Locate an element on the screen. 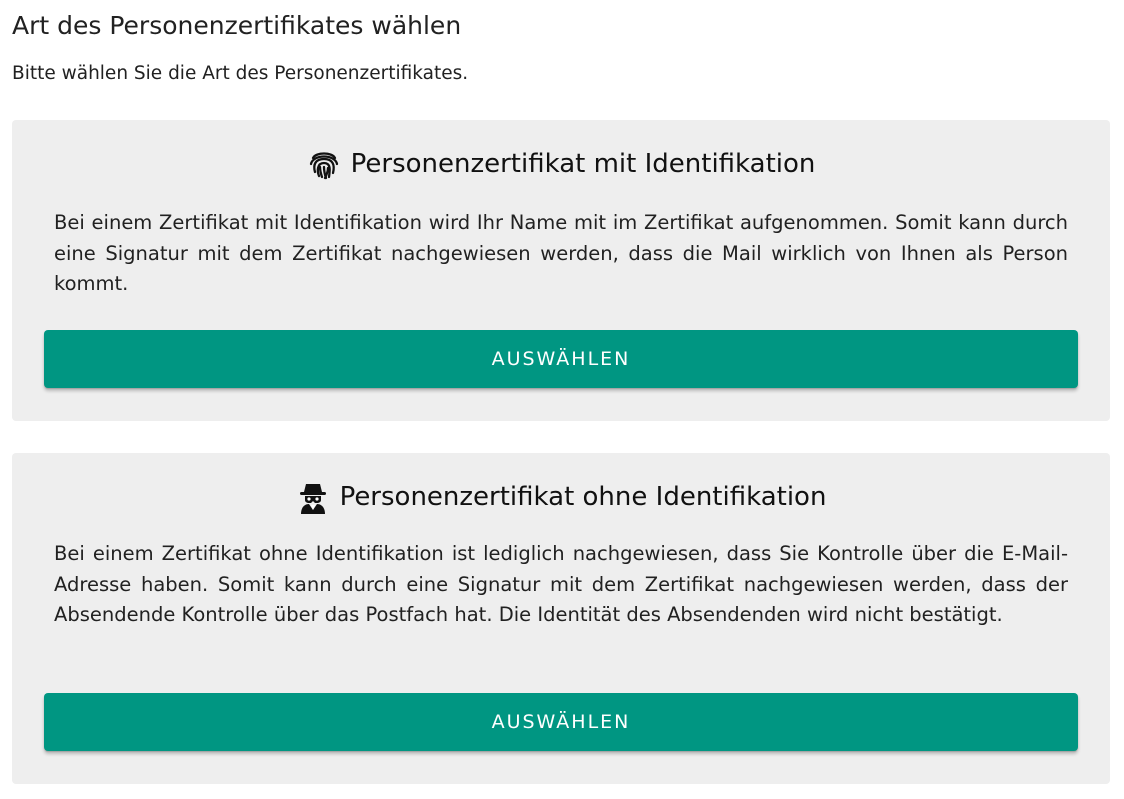 This screenshot has height=799, width=1124. select-without-identification-button: AUSWÄHLEN is located at coordinates (561, 722).